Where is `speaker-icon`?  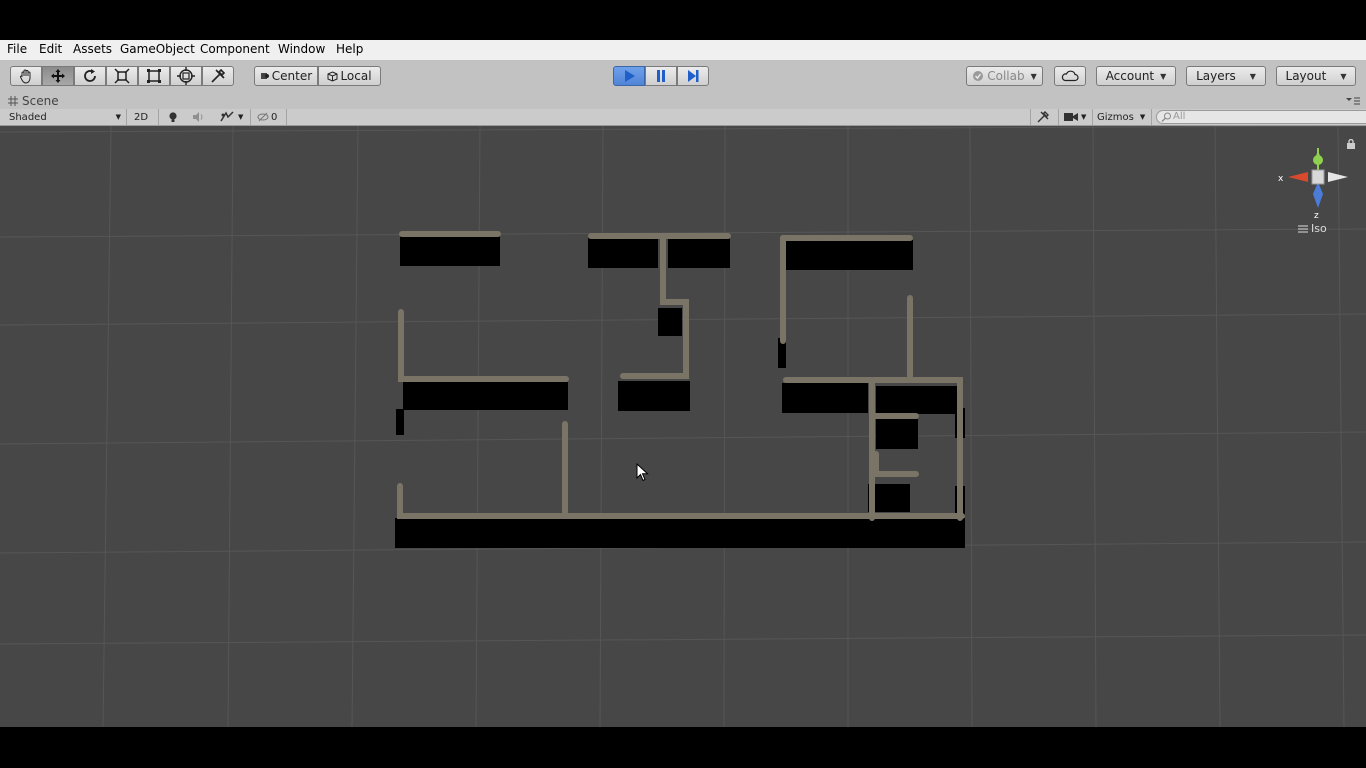
speaker-icon is located at coordinates (198, 117).